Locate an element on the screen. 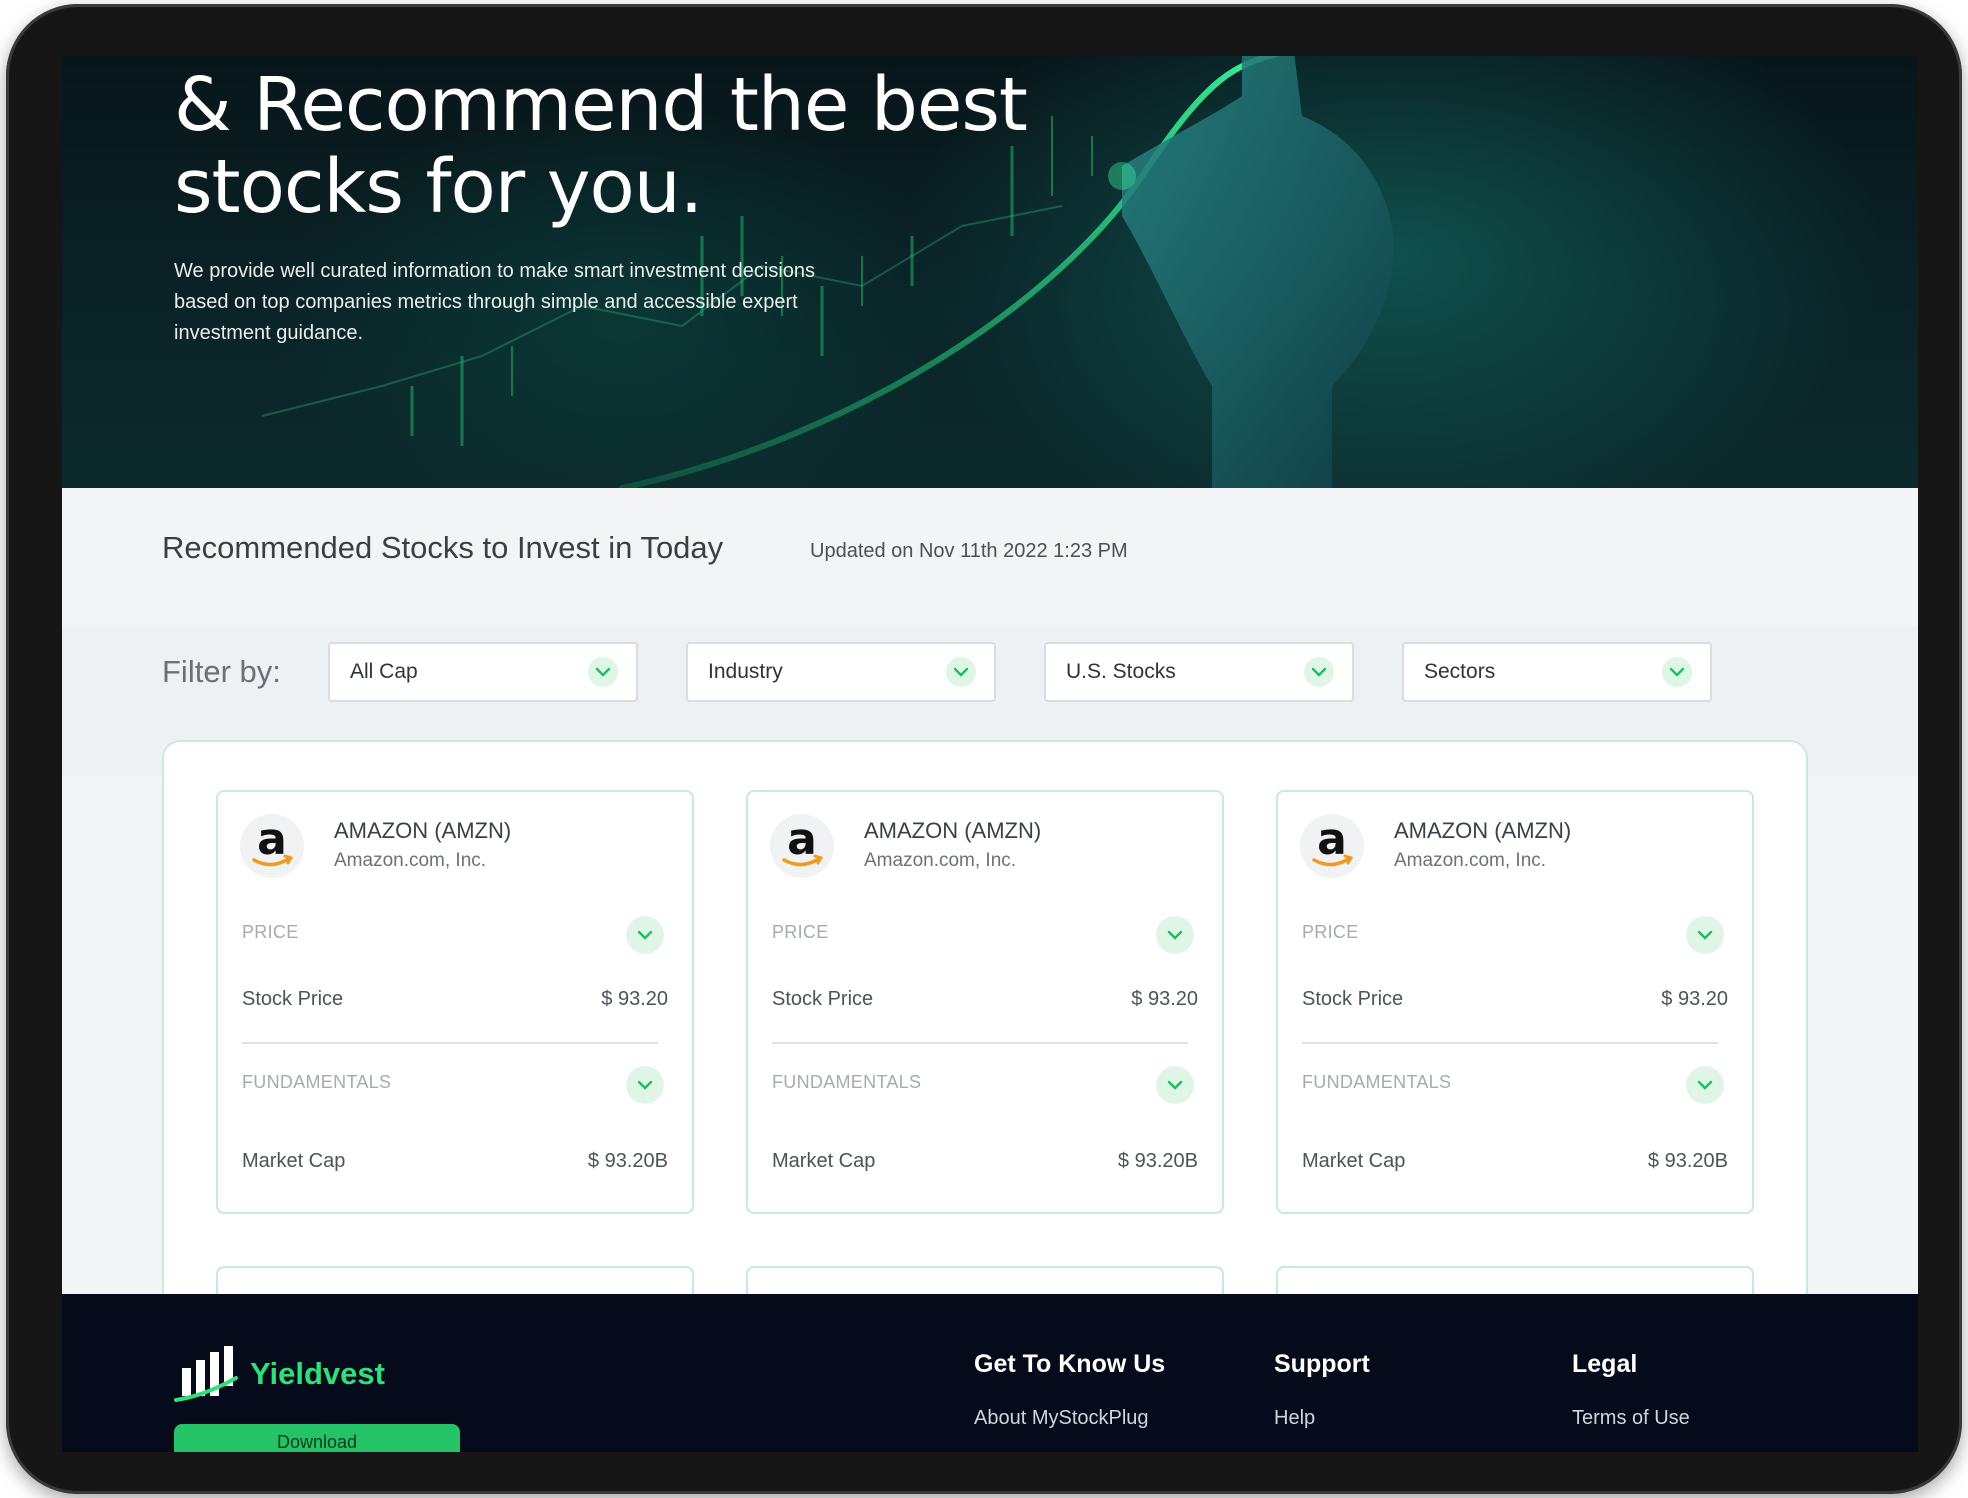  updated-timestamp: Updated on Nov 11th 2022 1:23 PM is located at coordinates (969, 551).